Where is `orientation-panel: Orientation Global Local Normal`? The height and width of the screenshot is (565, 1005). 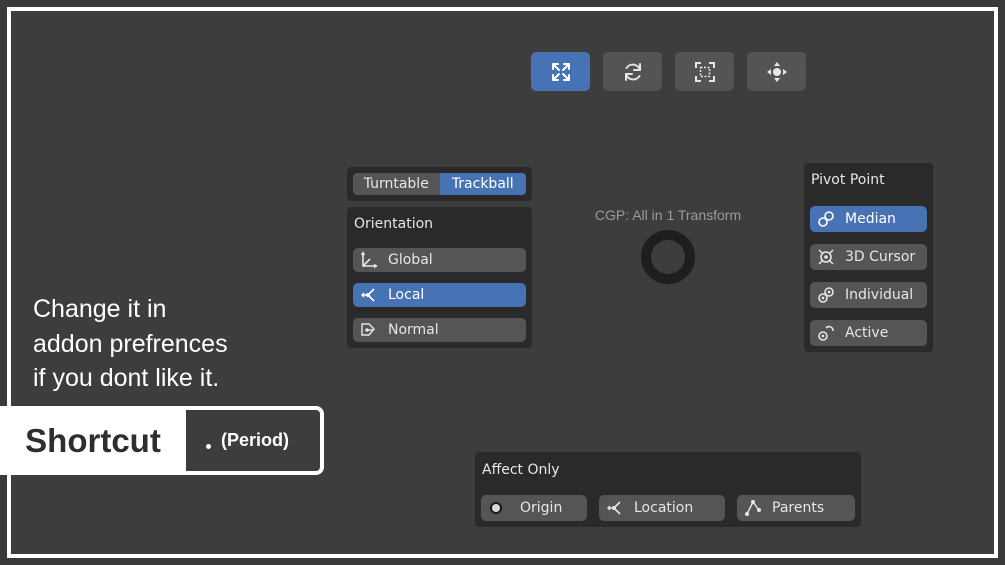 orientation-panel: Orientation Global Local Normal is located at coordinates (439, 277).